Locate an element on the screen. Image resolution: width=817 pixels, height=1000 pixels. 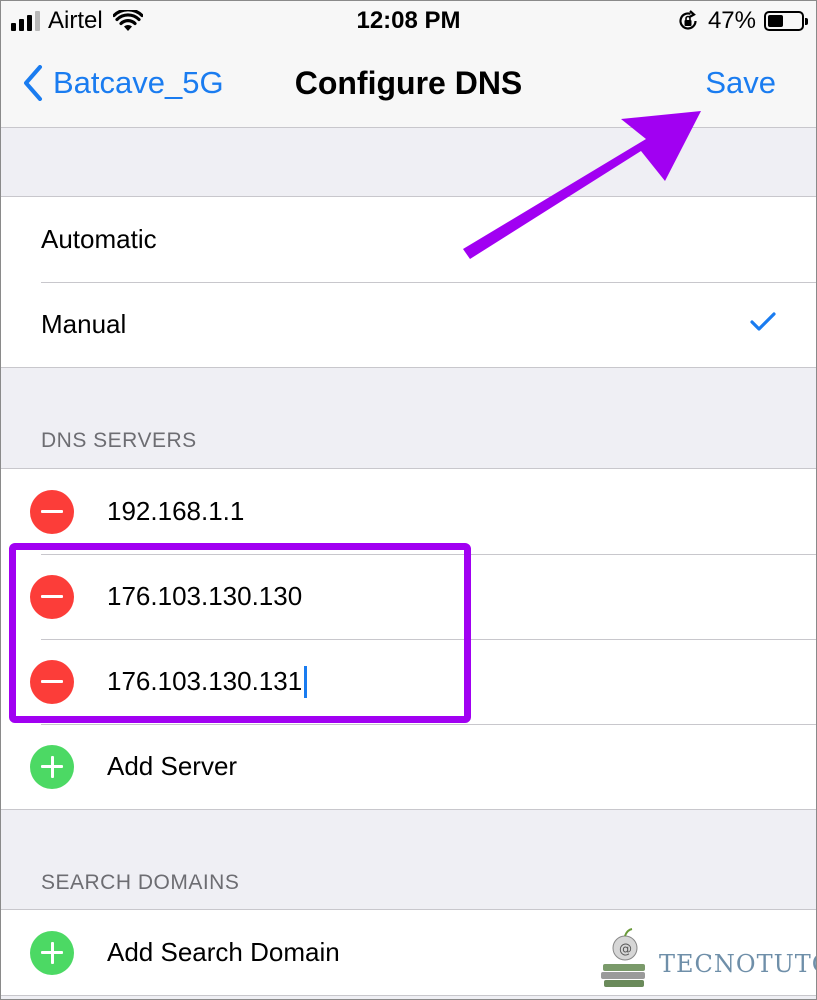
add-server-button: Add Server is located at coordinates (408, 766).